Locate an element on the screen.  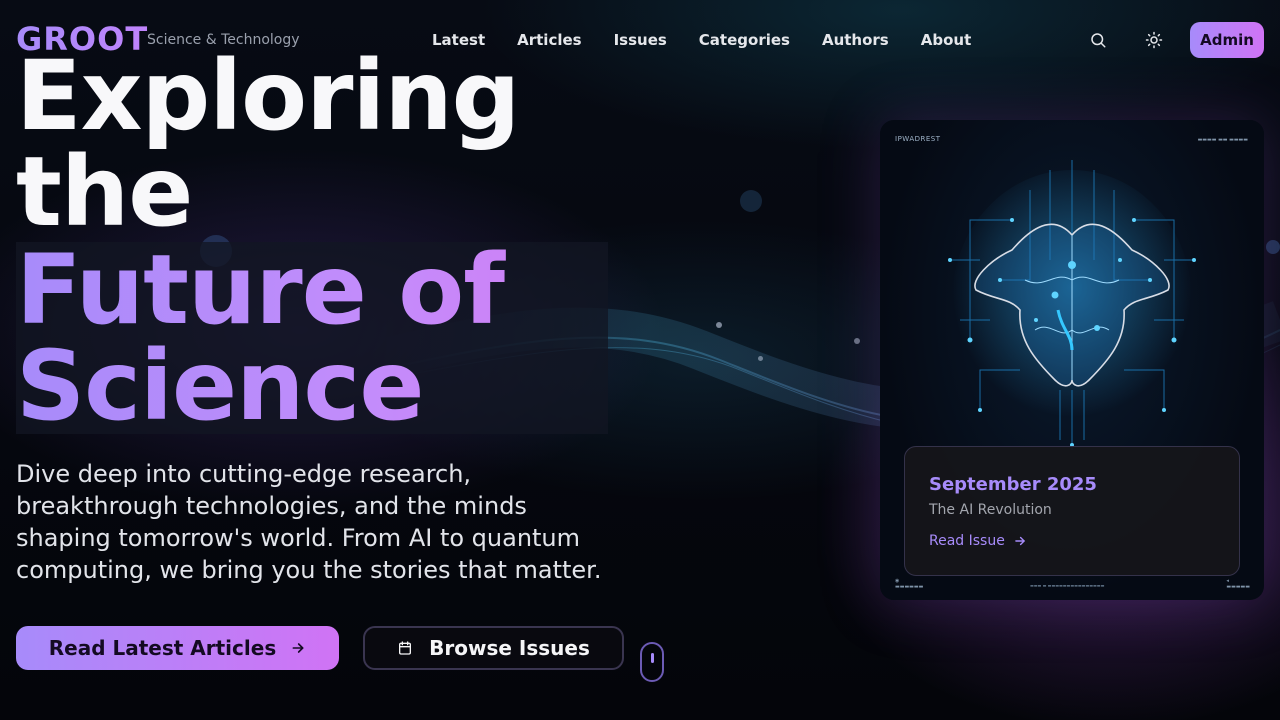
cover-masthead: IPWADREST is located at coordinates (918, 139).